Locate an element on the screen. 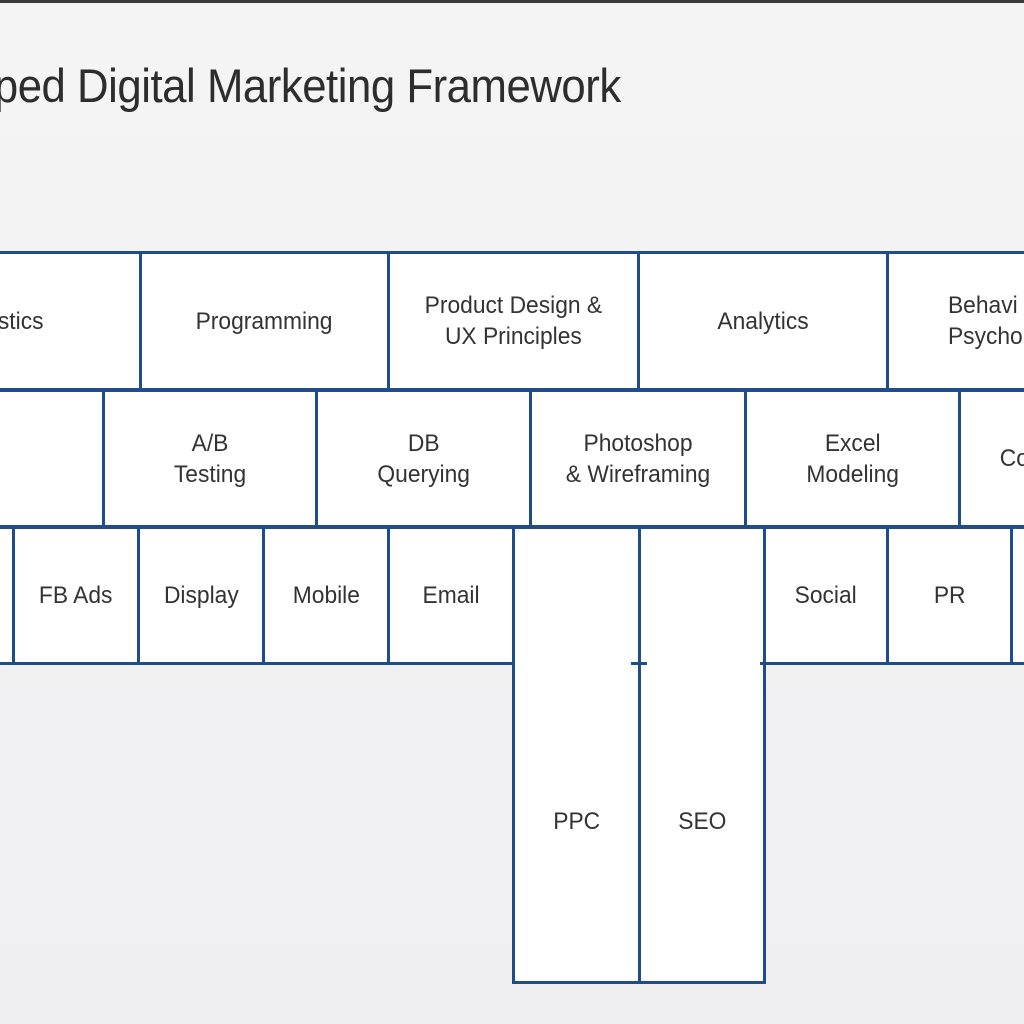 Image resolution: width=1024 pixels, height=1024 pixels. cell-excel-modeling: Excel Modeling is located at coordinates (853, 458).